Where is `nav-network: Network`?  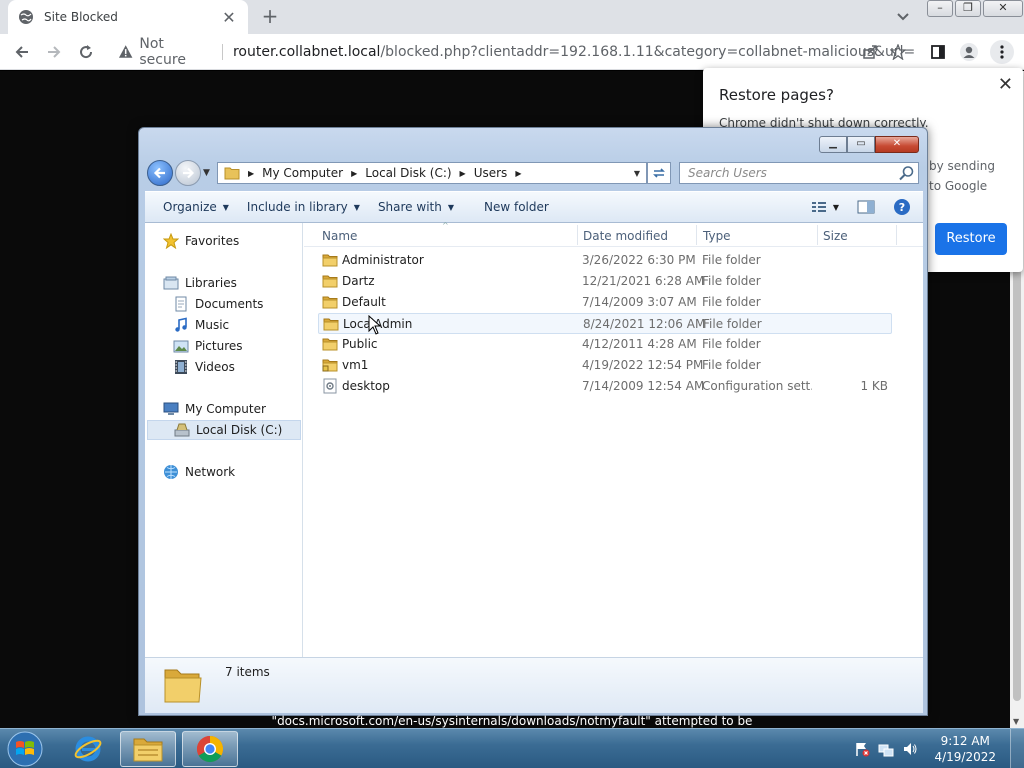
nav-network: Network is located at coordinates (199, 472).